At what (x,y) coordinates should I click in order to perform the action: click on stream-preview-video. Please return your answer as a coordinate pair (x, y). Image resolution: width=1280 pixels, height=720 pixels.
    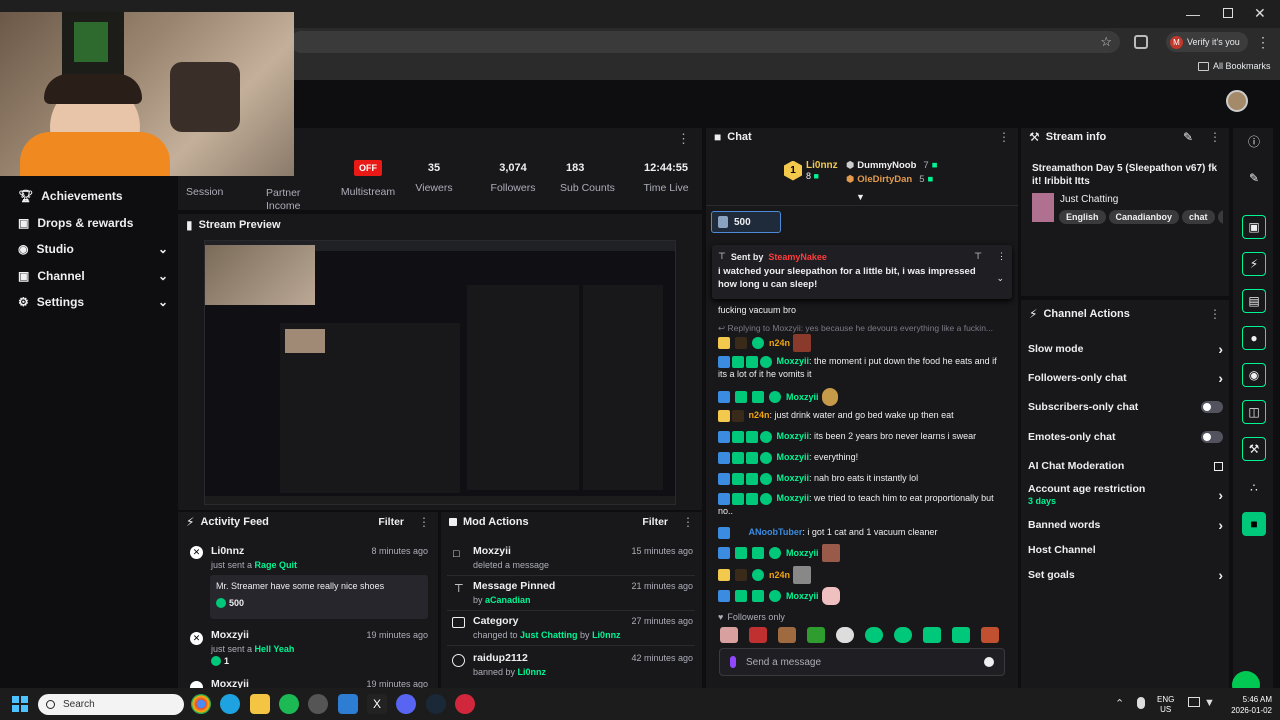
    Looking at the image, I should click on (440, 372).